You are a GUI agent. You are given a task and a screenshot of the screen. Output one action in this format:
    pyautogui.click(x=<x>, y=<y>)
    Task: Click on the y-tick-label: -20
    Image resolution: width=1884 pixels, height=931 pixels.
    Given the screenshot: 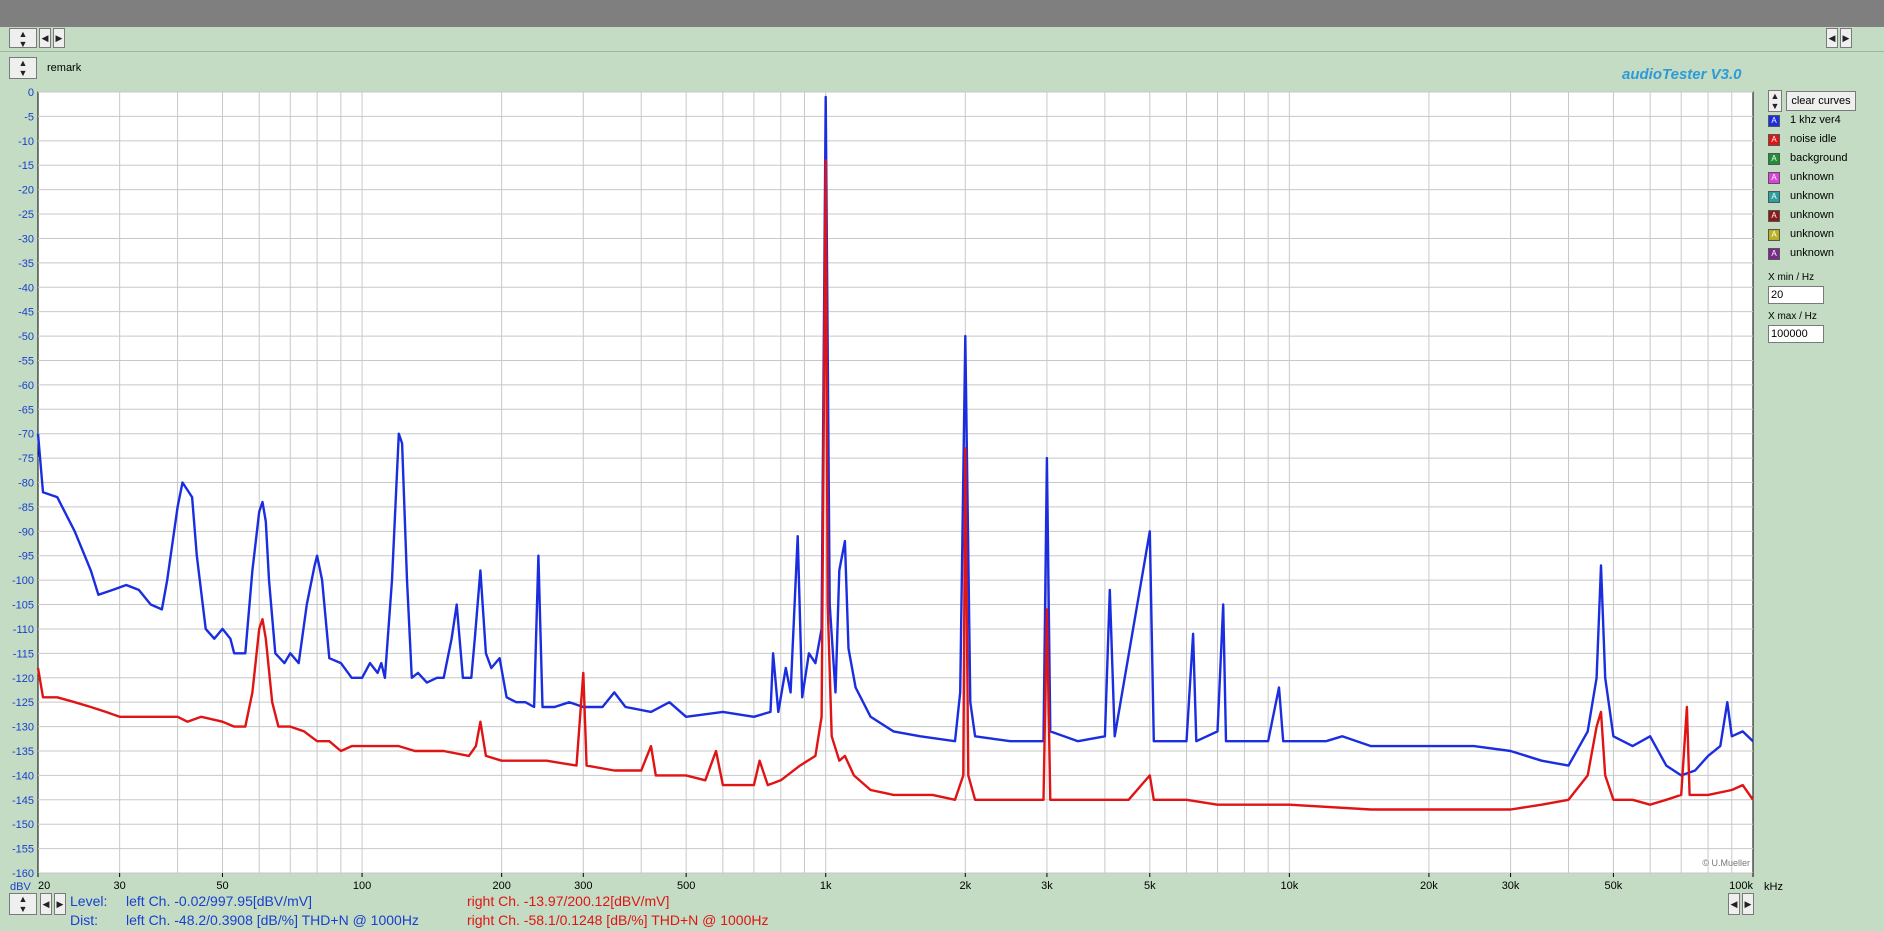 What is the action you would take?
    pyautogui.click(x=26, y=191)
    